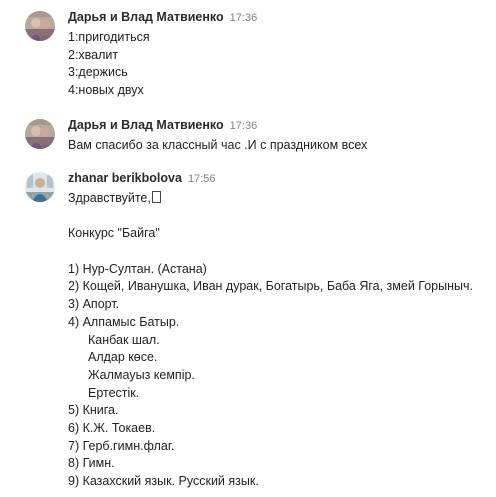 This screenshot has width=496, height=497. Describe the element at coordinates (124, 339) in the screenshot. I see `sub-answer-line: Канбак шал.` at that location.